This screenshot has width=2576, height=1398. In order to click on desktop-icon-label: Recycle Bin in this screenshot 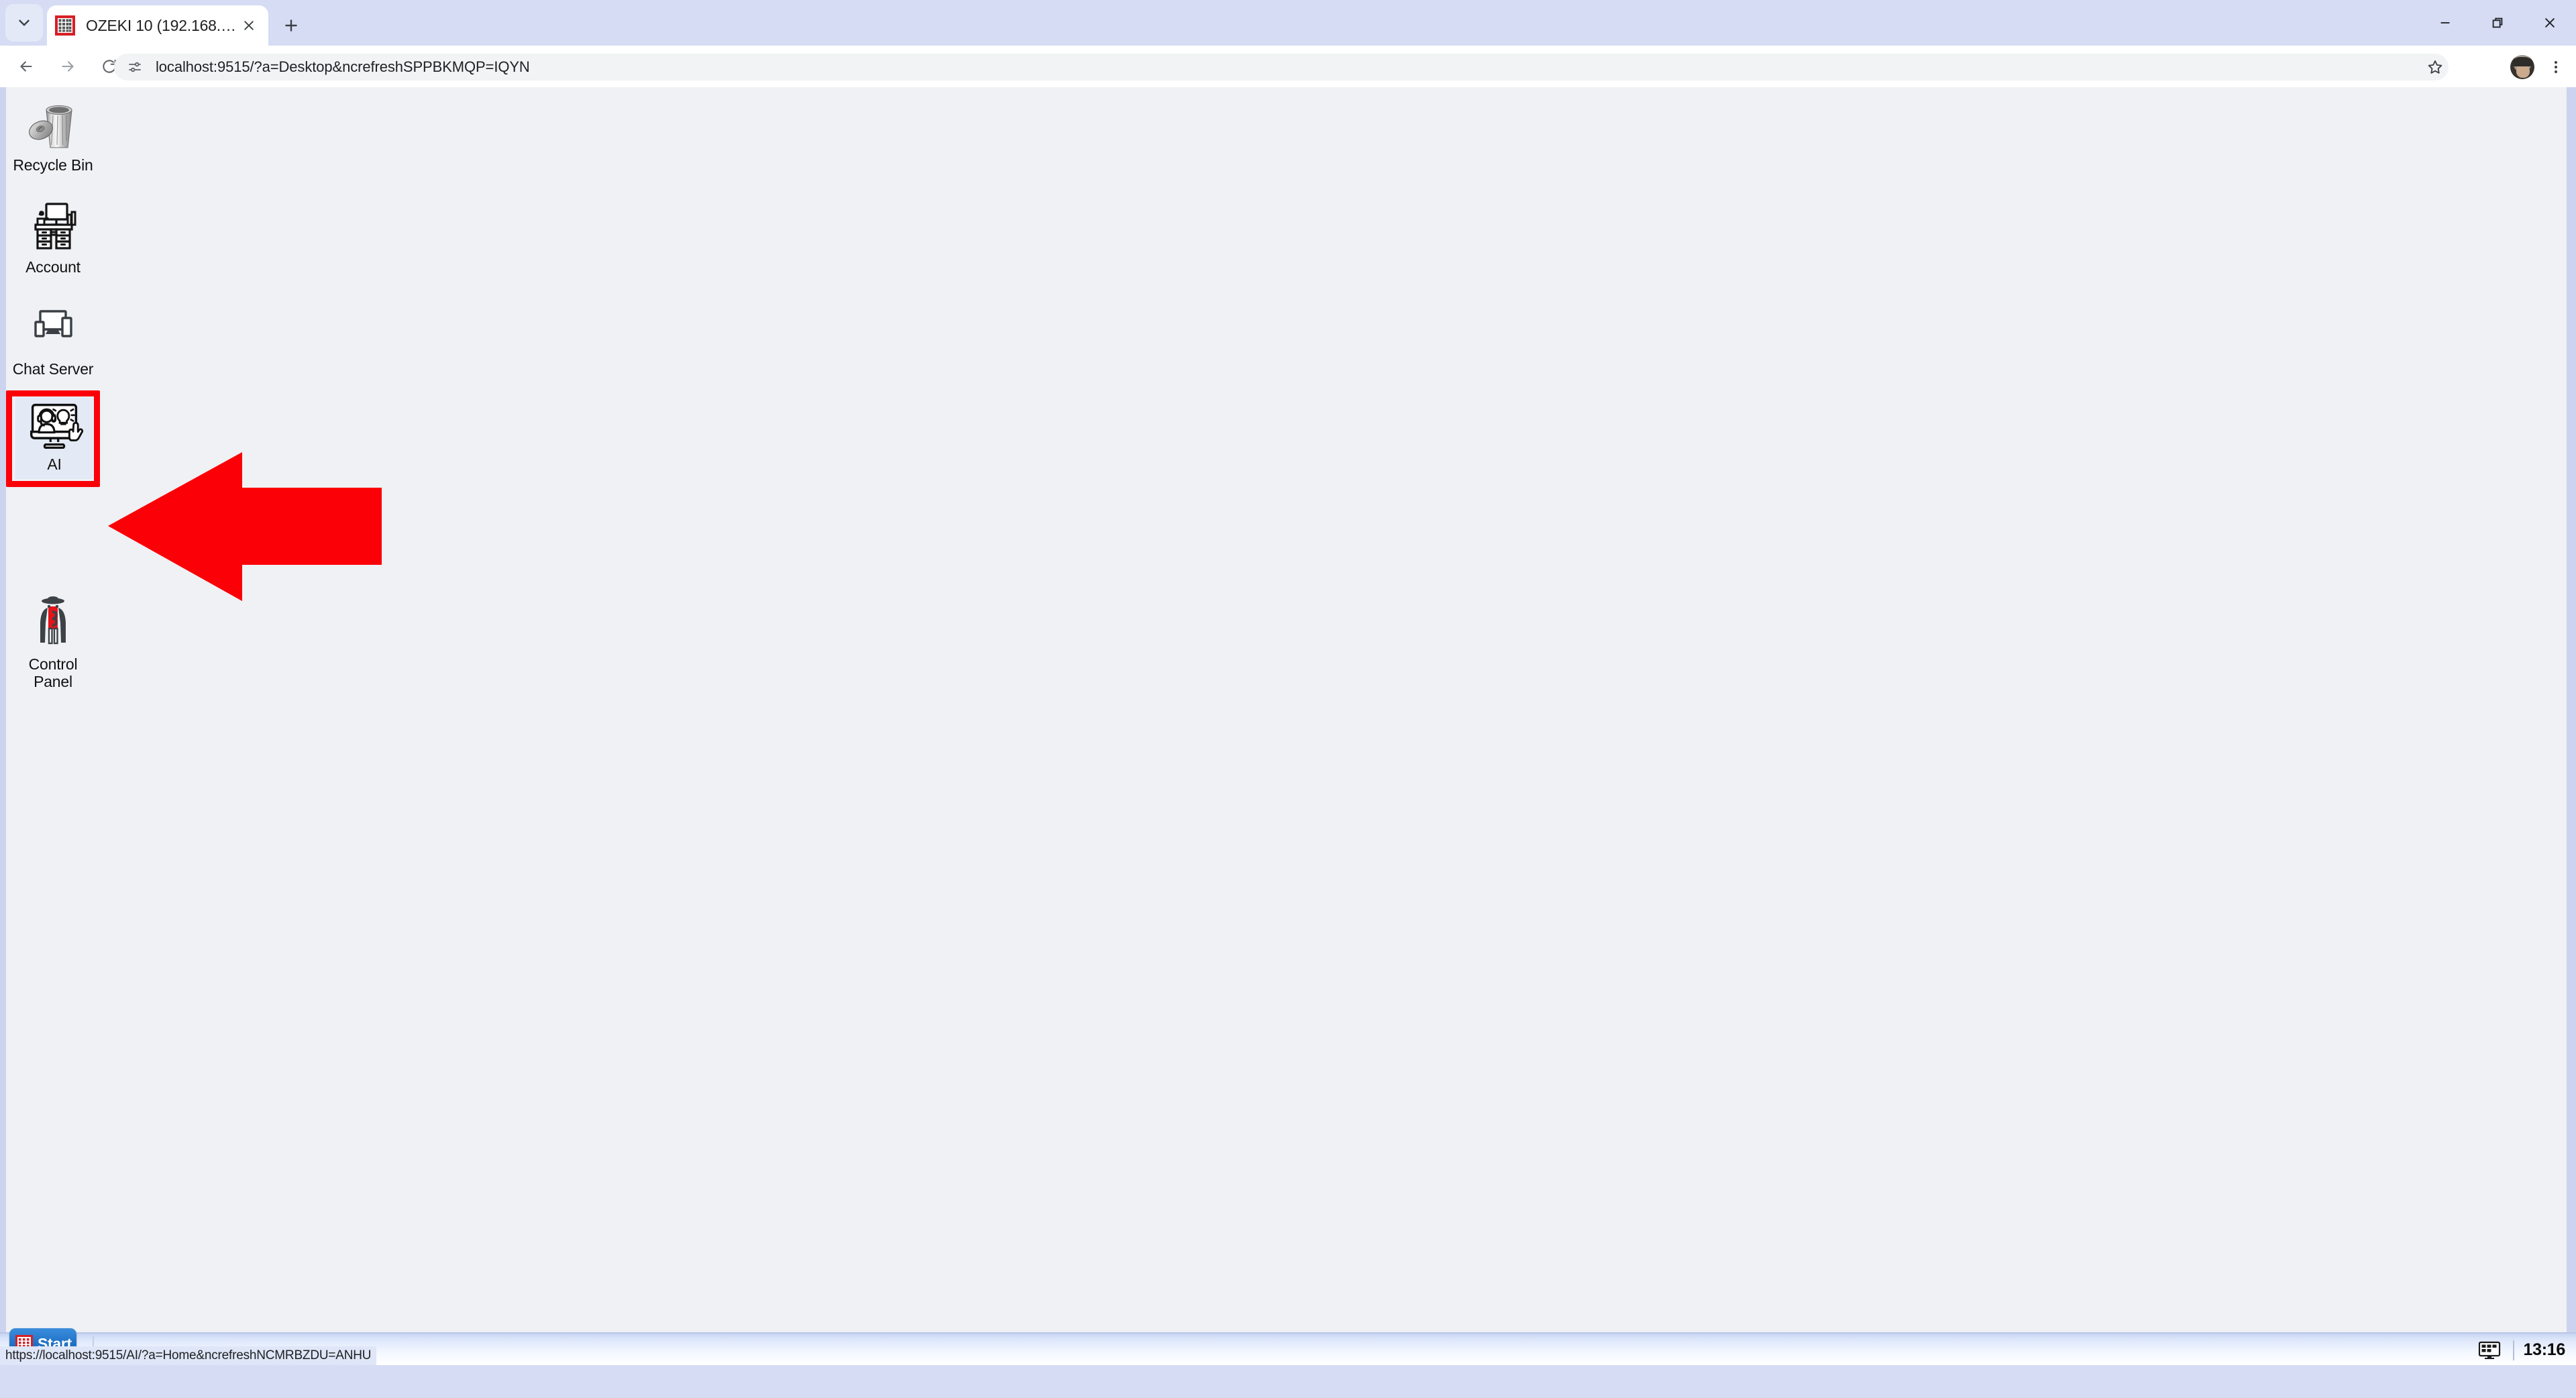, I will do `click(53, 165)`.